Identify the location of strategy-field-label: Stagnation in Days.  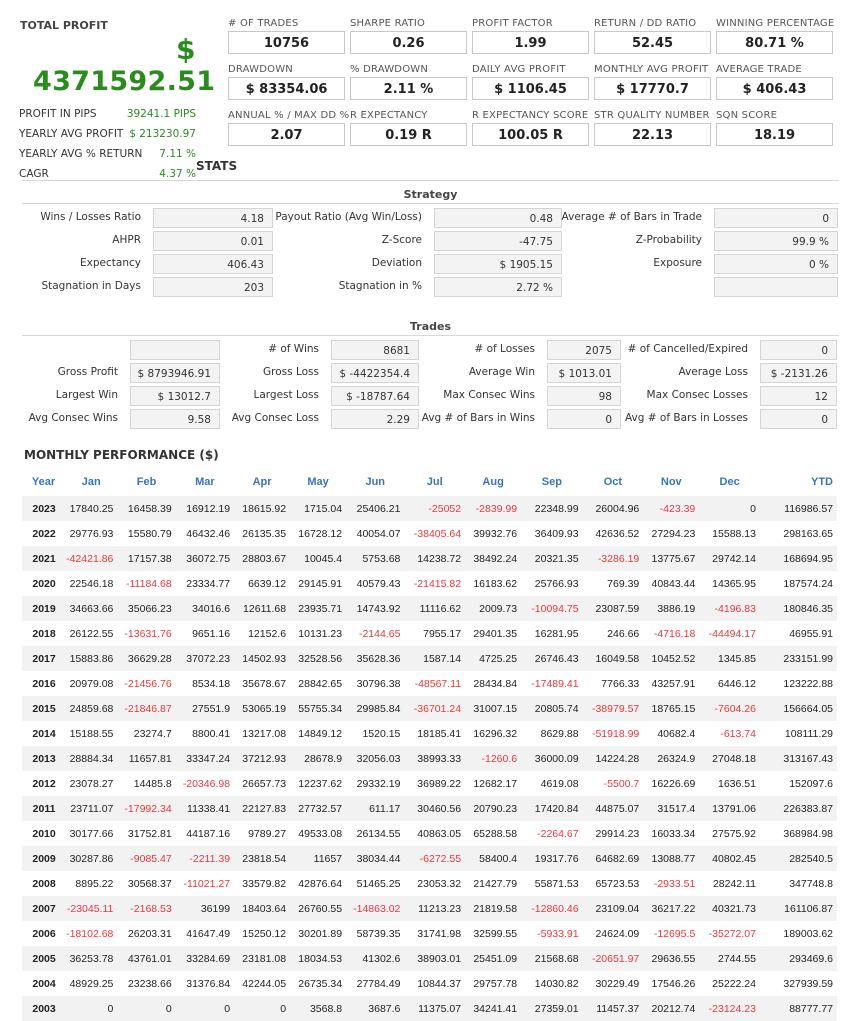
(91, 286).